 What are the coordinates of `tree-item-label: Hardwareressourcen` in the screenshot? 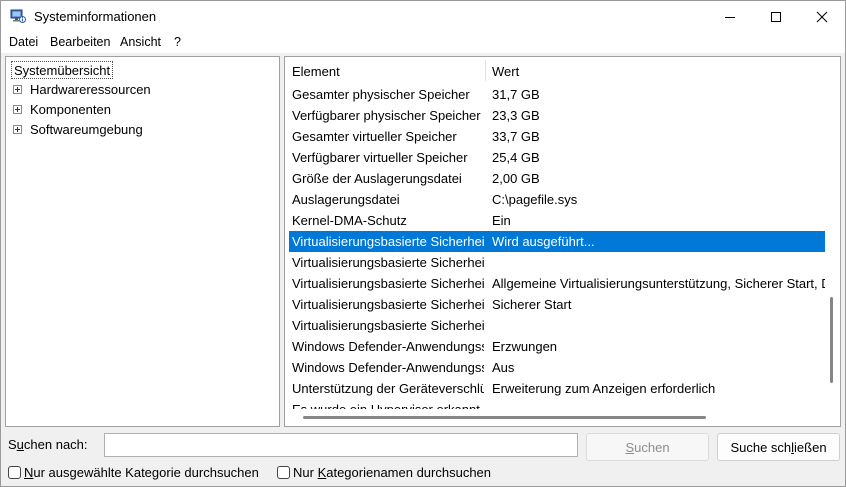 It's located at (90, 89).